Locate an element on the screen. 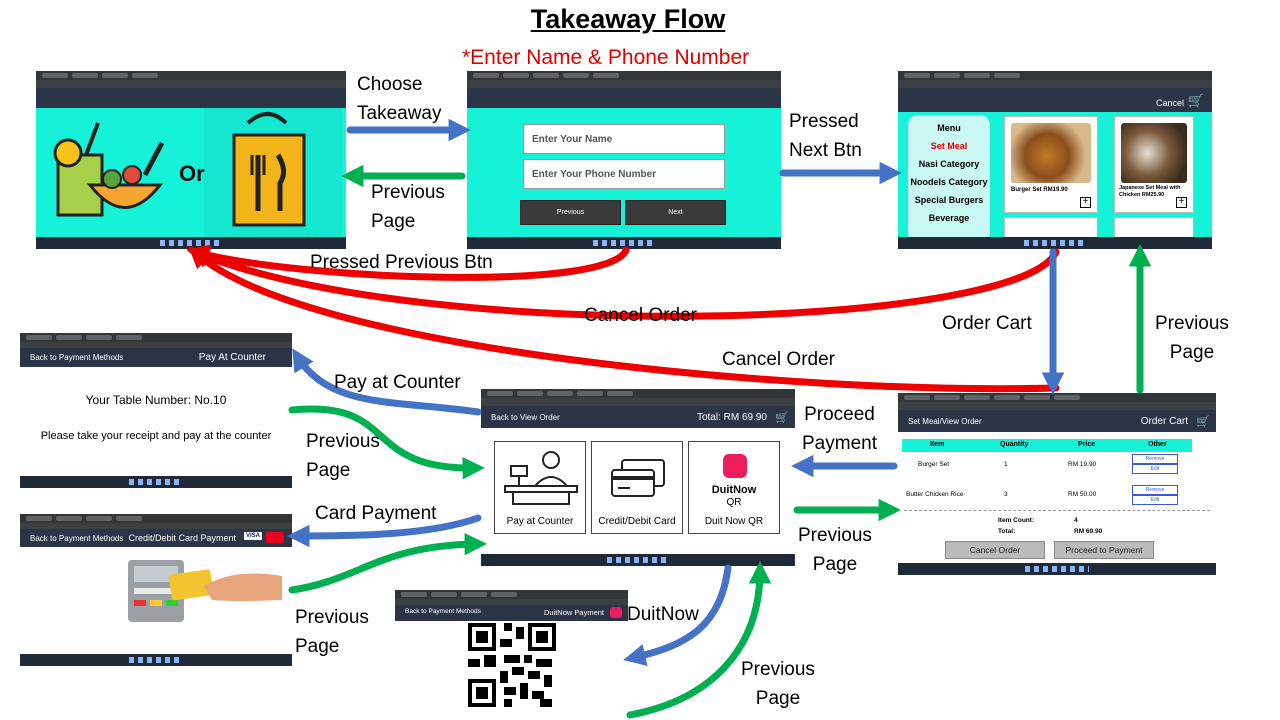 This screenshot has width=1280, height=720. label-card-payment: Card Payment is located at coordinates (376, 513).